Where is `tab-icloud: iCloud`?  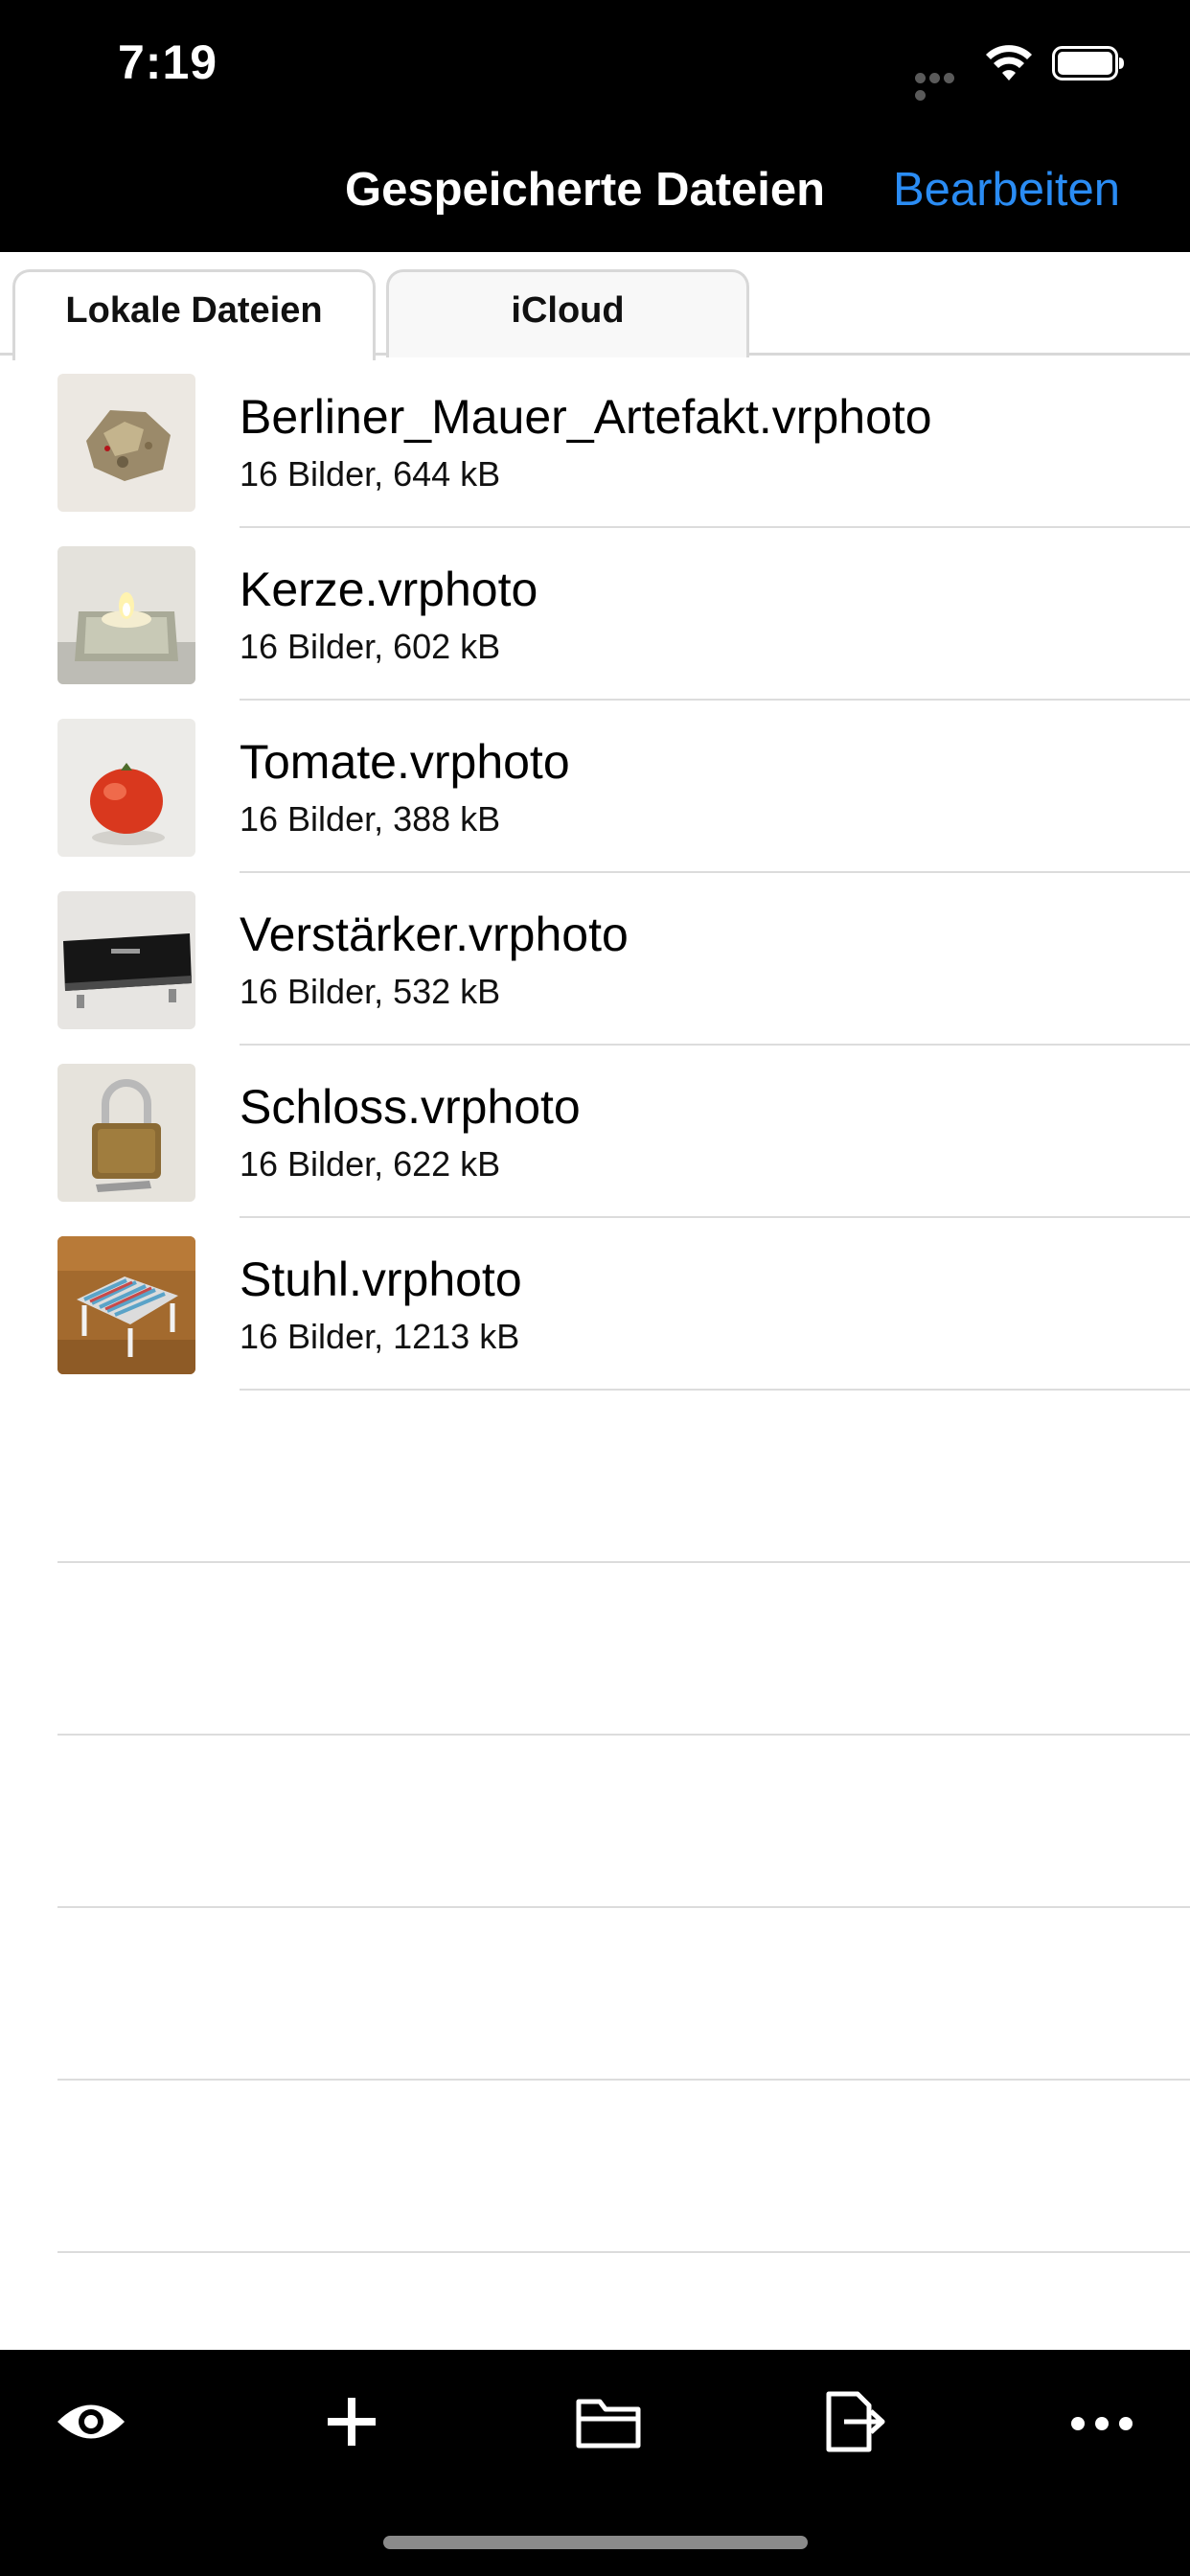
tab-icloud: iCloud is located at coordinates (568, 313).